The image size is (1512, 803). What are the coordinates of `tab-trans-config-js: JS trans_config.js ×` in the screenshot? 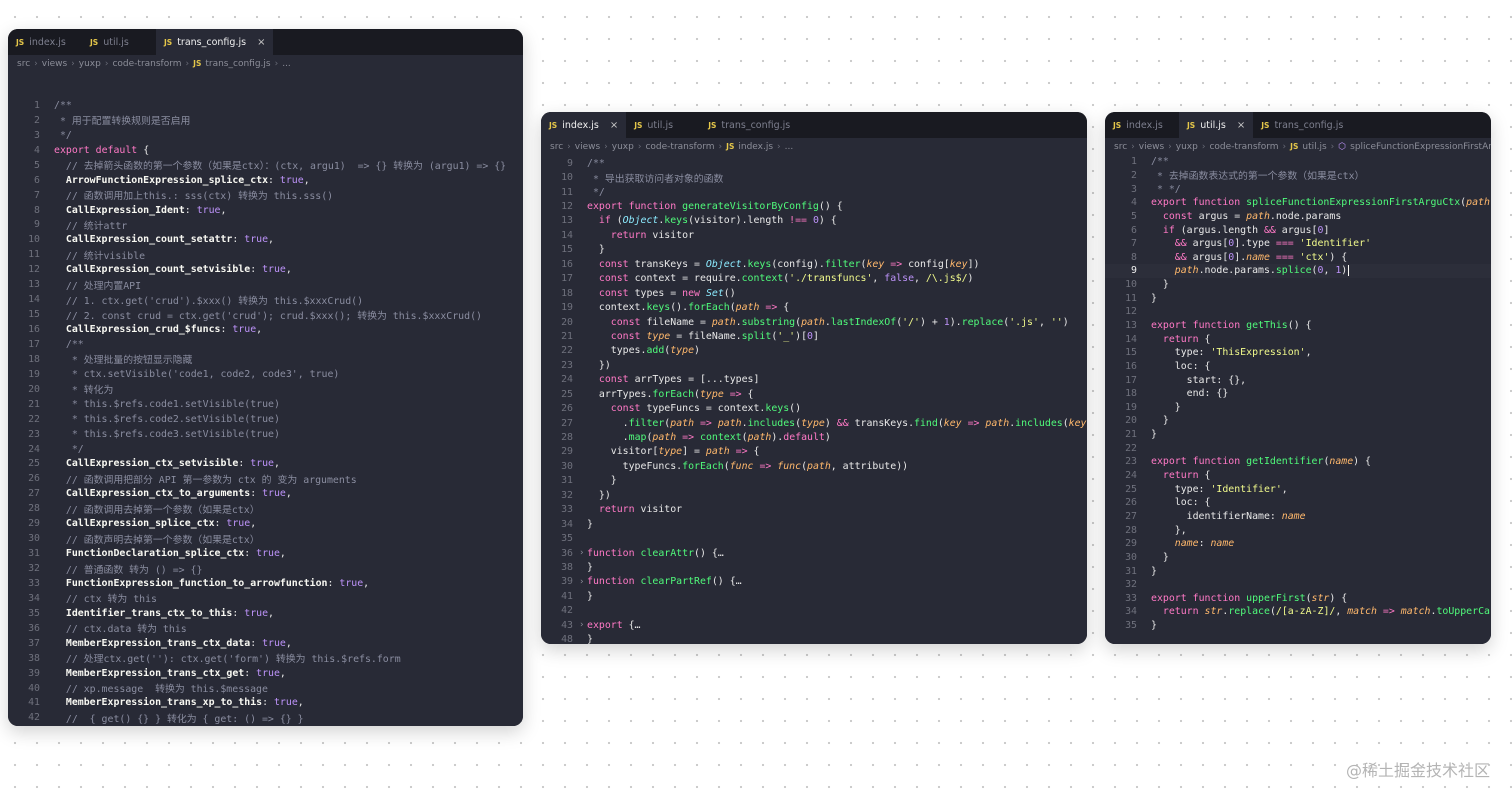 It's located at (215, 42).